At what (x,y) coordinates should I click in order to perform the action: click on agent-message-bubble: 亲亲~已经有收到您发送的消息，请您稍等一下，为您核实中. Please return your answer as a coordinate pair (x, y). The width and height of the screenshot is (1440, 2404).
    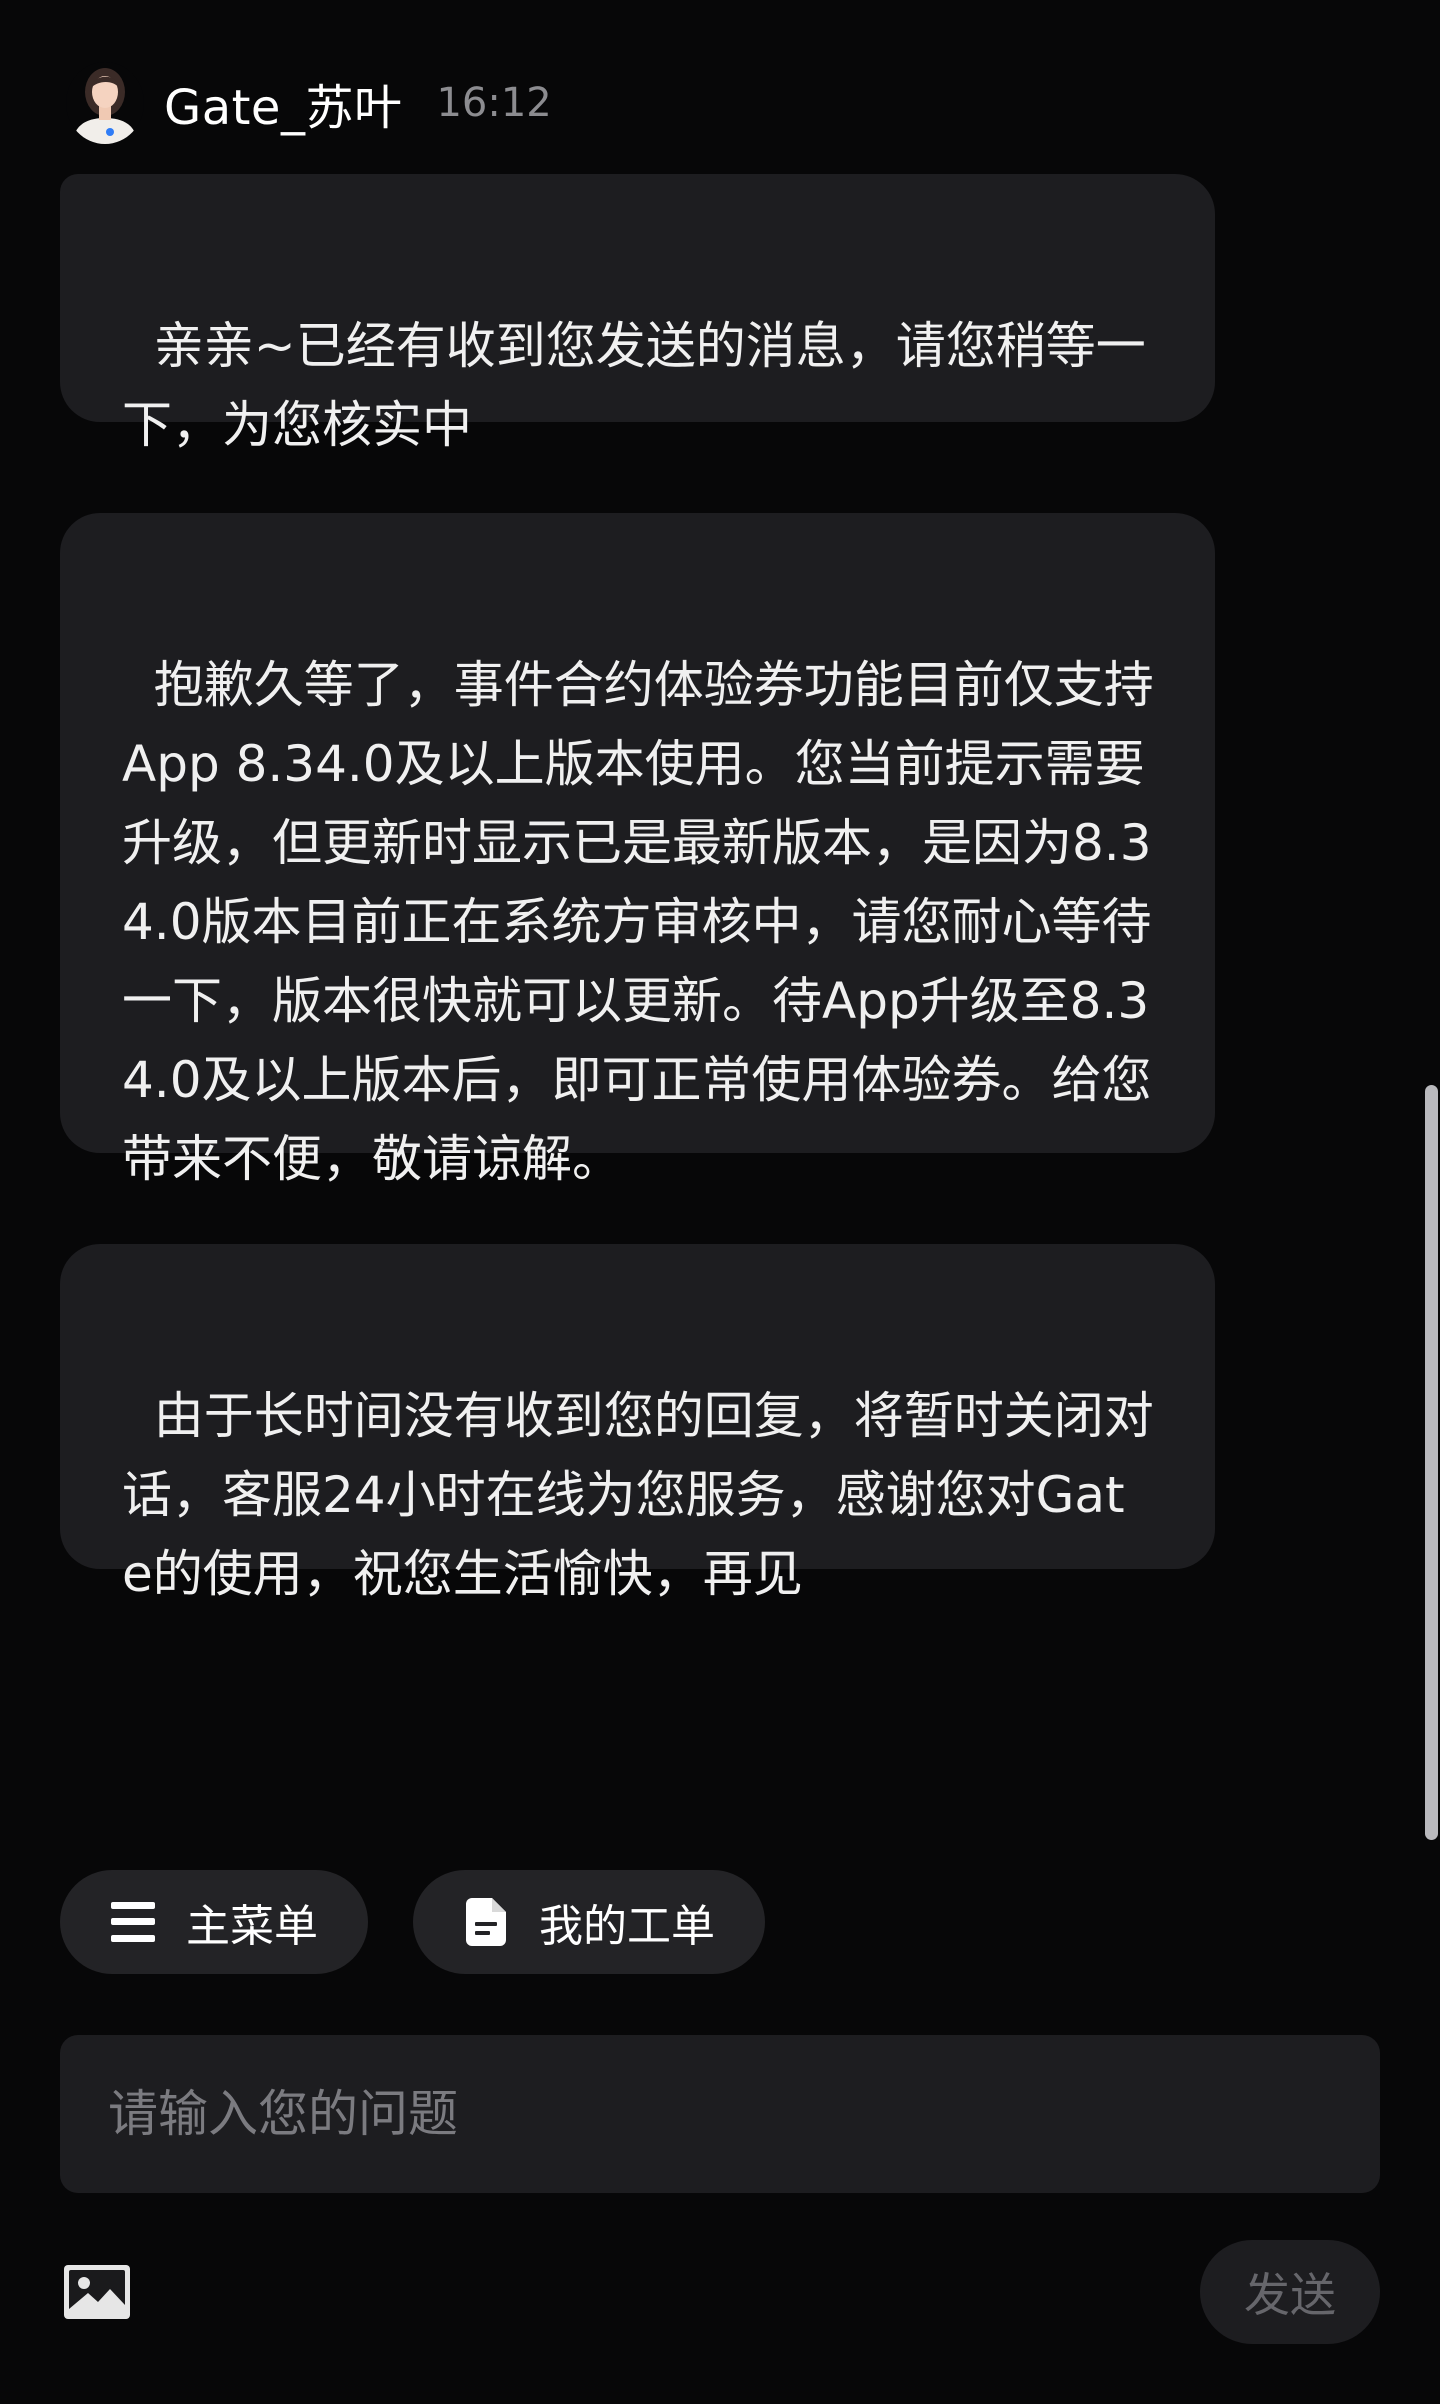
    Looking at the image, I should click on (637, 314).